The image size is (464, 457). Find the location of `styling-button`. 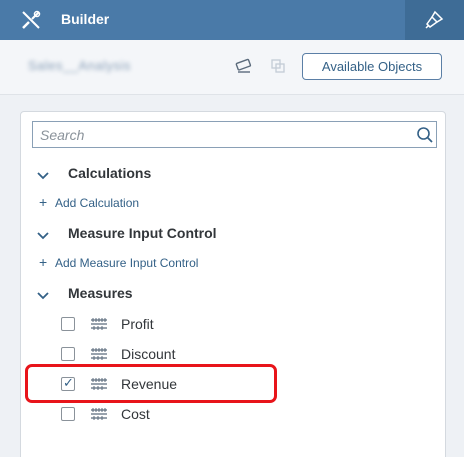

styling-button is located at coordinates (434, 20).